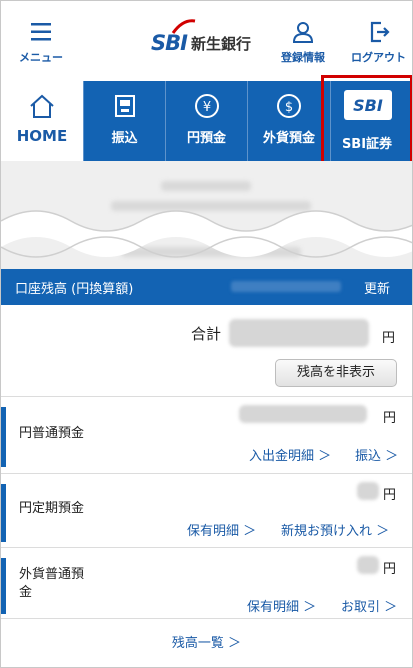 This screenshot has width=413, height=668. Describe the element at coordinates (303, 32) in the screenshot. I see `user-icon` at that location.